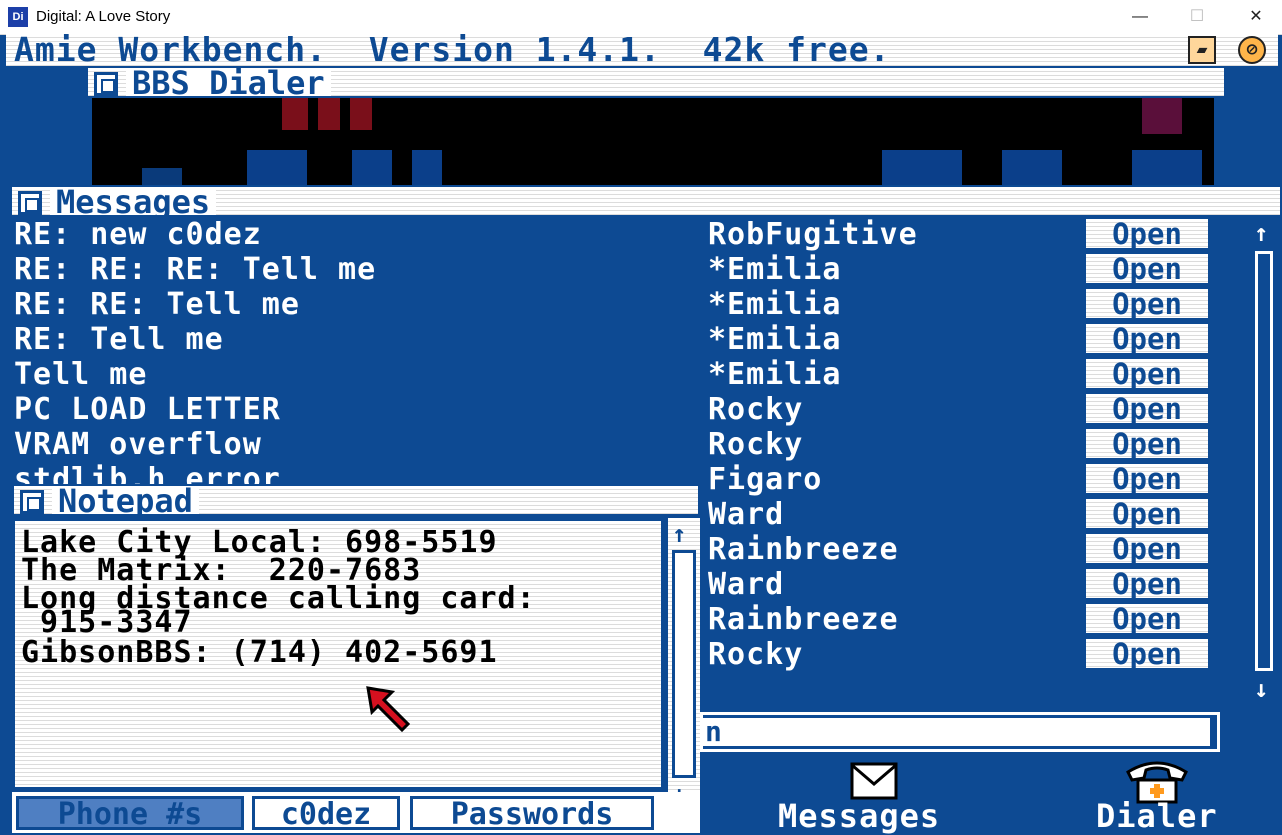  I want to click on app-logo-icon: Di, so click(18, 17).